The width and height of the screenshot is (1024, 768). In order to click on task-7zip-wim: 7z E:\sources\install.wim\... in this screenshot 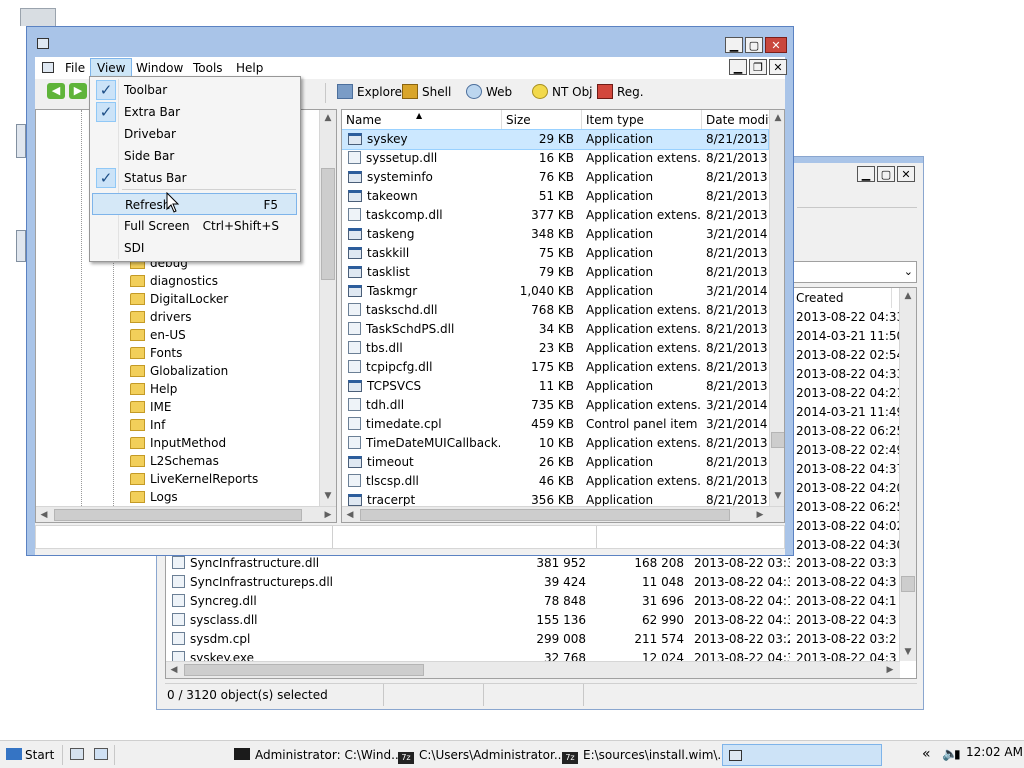, I will do `click(645, 755)`.